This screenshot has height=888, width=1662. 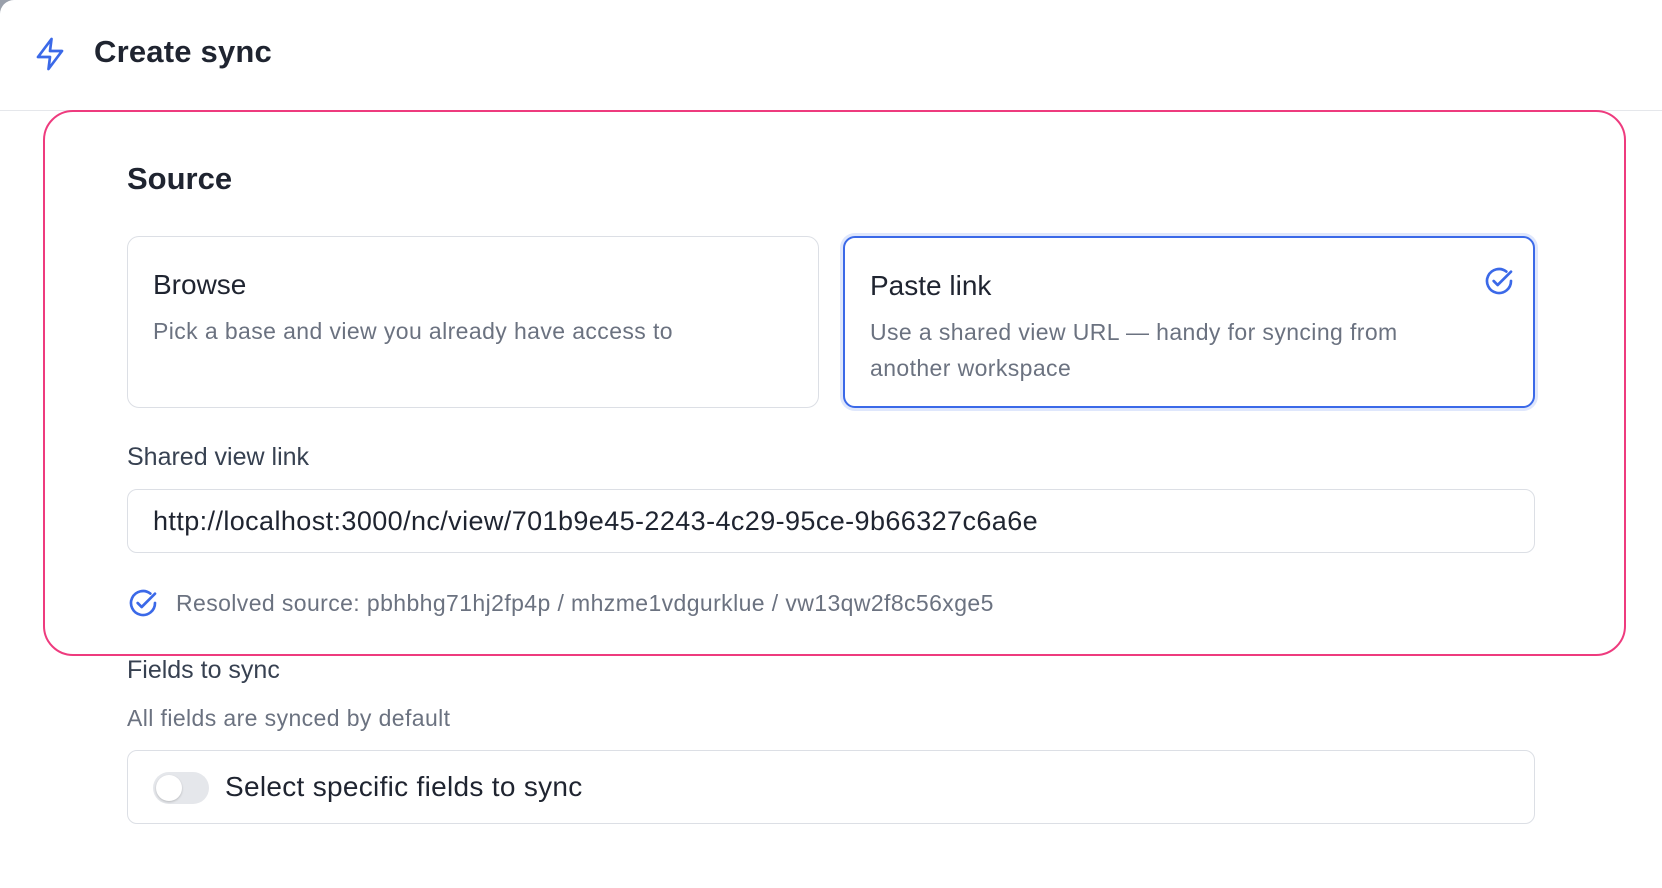 I want to click on browse-option-title: Browse, so click(x=200, y=284).